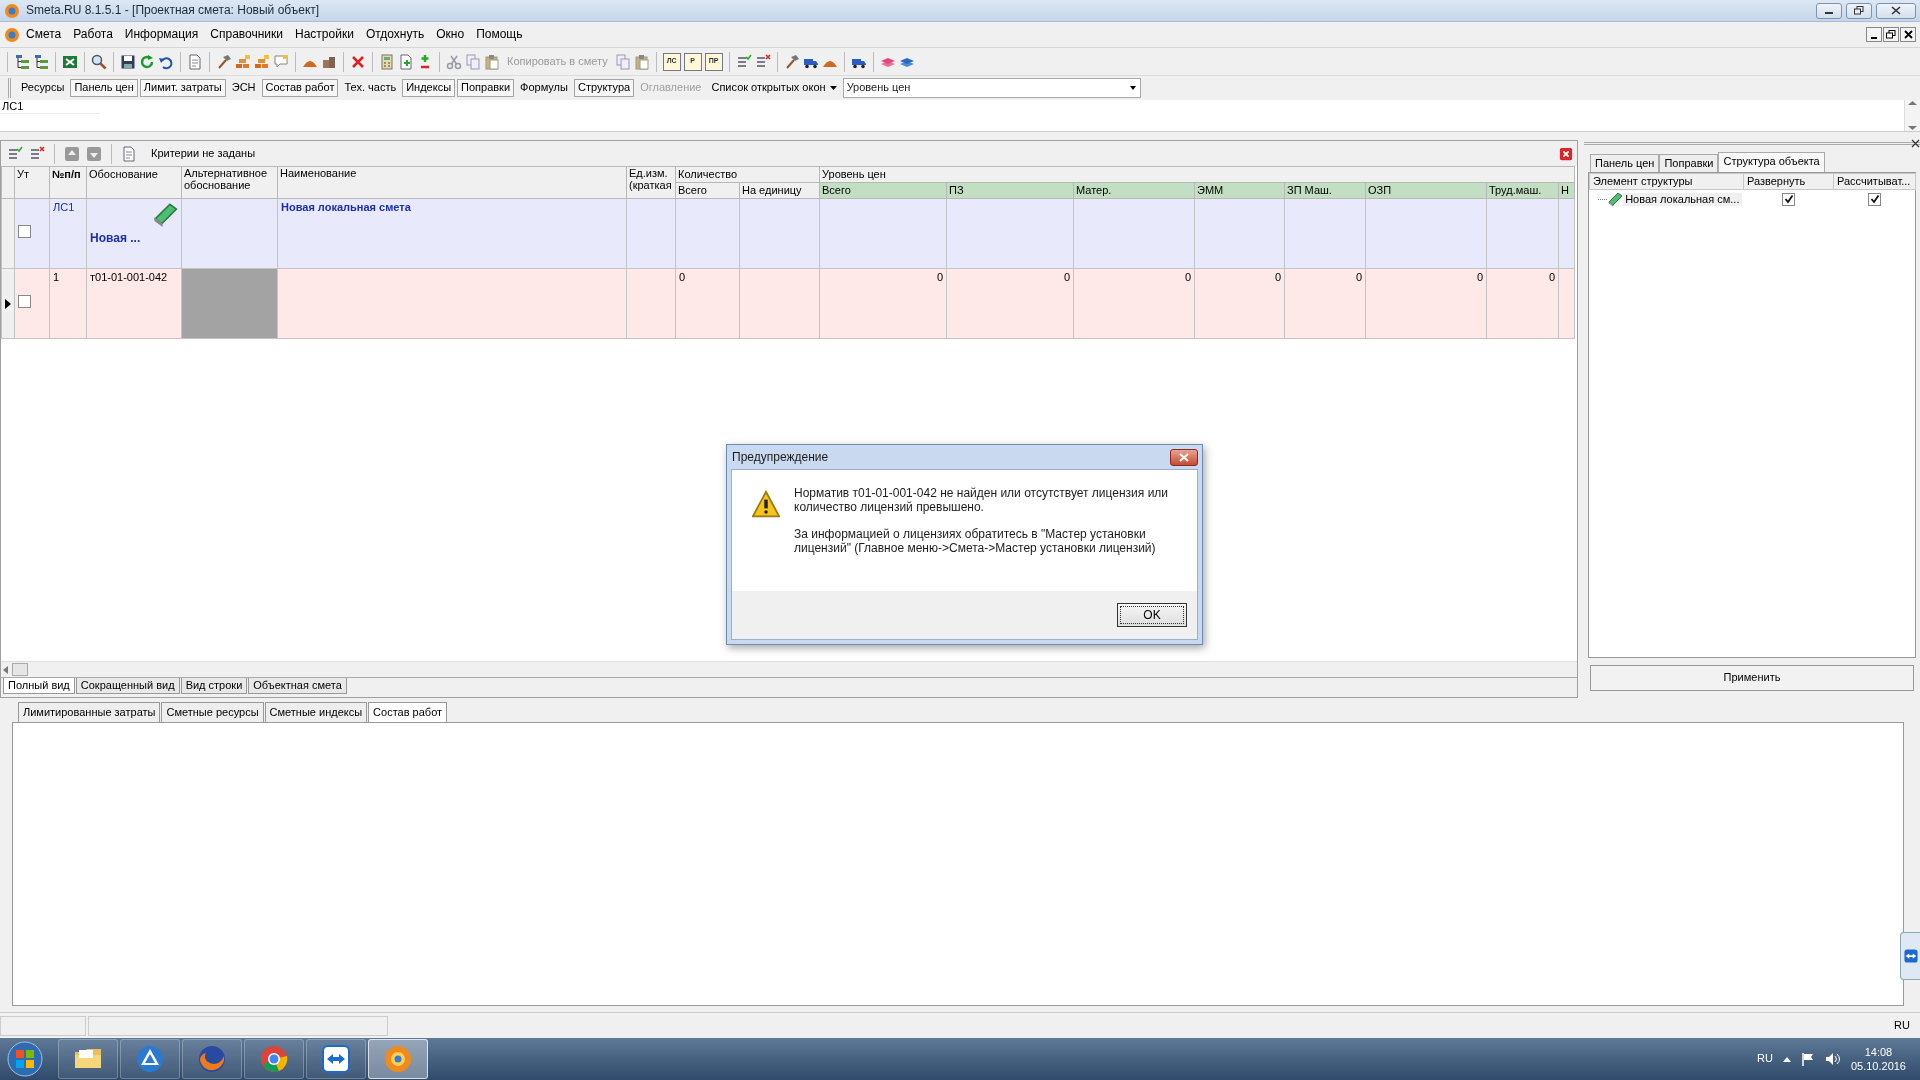 This screenshot has height=1080, width=1920. I want to click on panel-button: Тех. часть, so click(370, 88).